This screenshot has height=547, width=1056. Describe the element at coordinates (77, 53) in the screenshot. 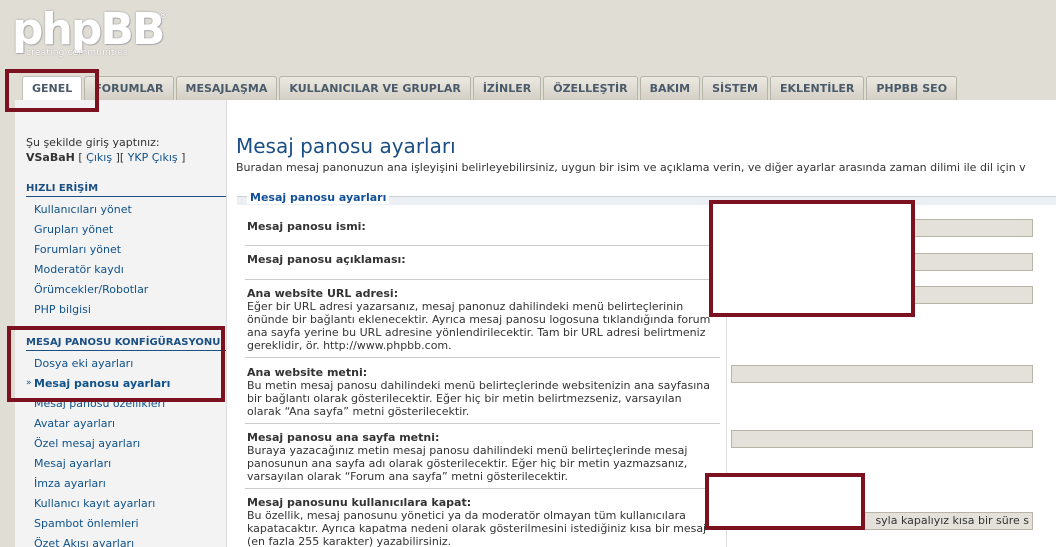

I see `logo-tagline: creating communities` at that location.